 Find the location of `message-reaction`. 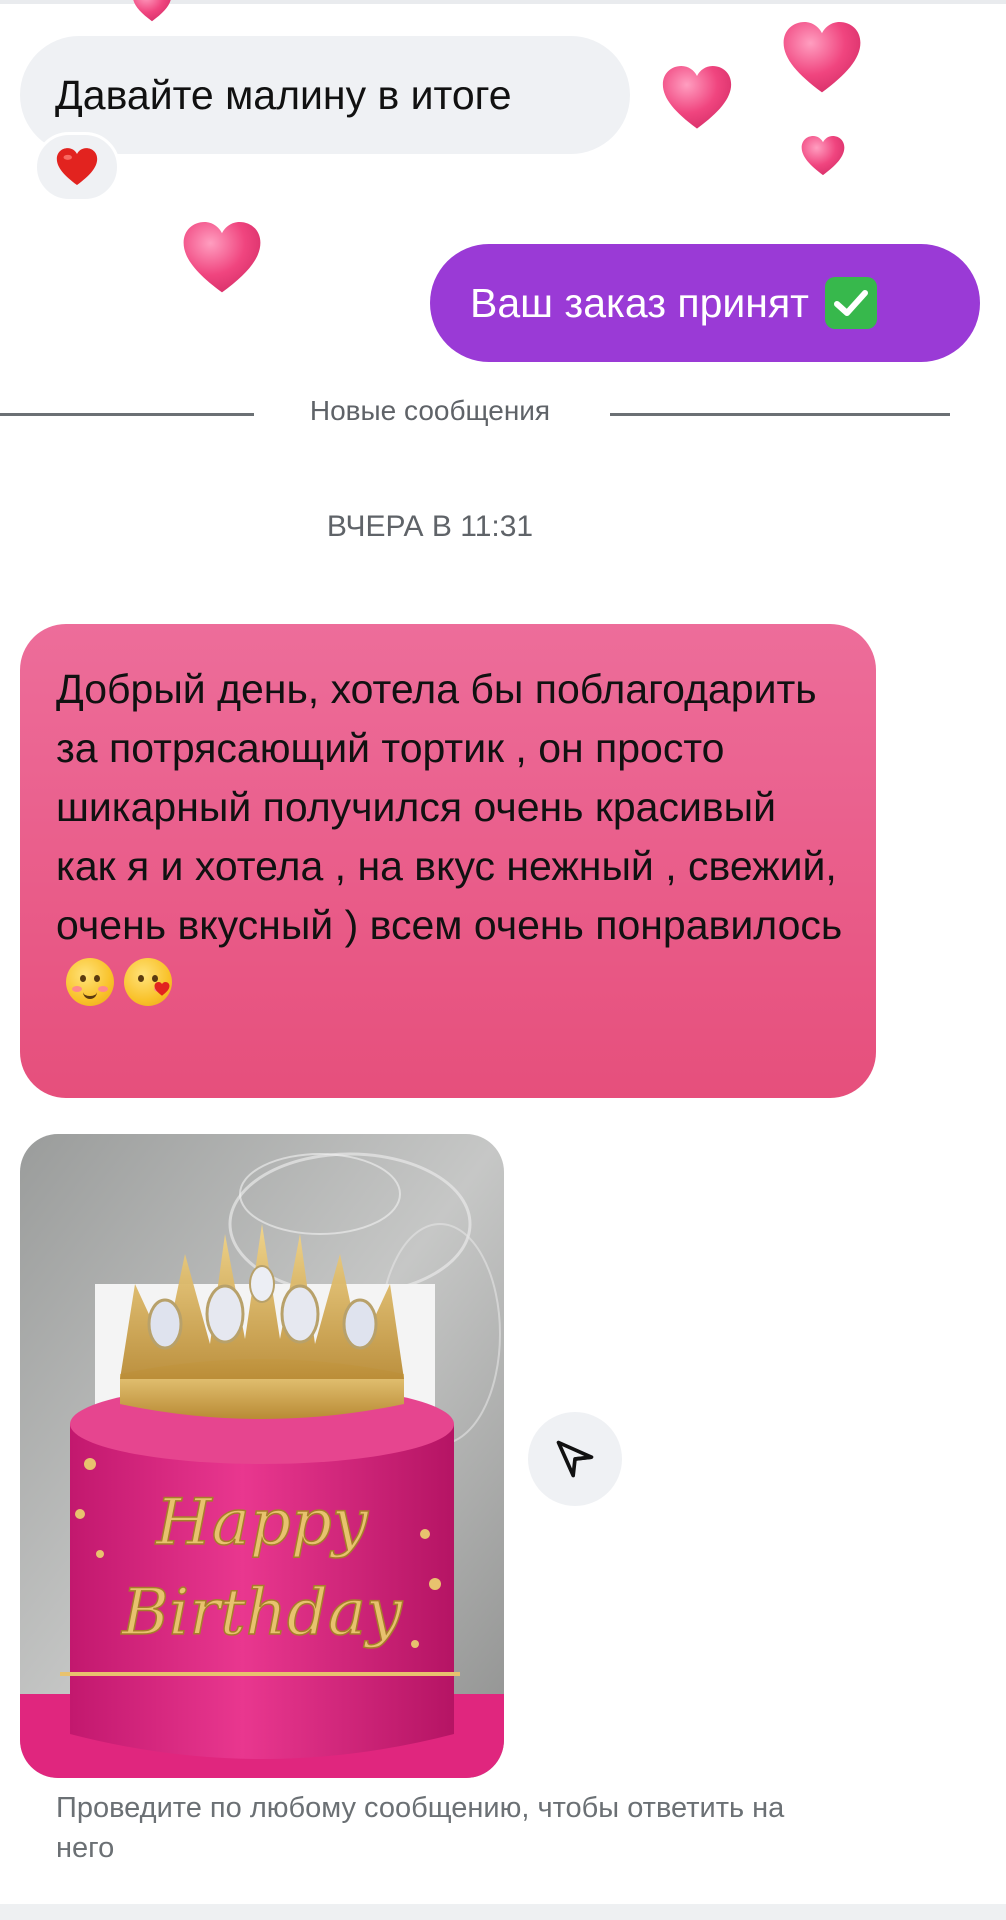

message-reaction is located at coordinates (77, 167).